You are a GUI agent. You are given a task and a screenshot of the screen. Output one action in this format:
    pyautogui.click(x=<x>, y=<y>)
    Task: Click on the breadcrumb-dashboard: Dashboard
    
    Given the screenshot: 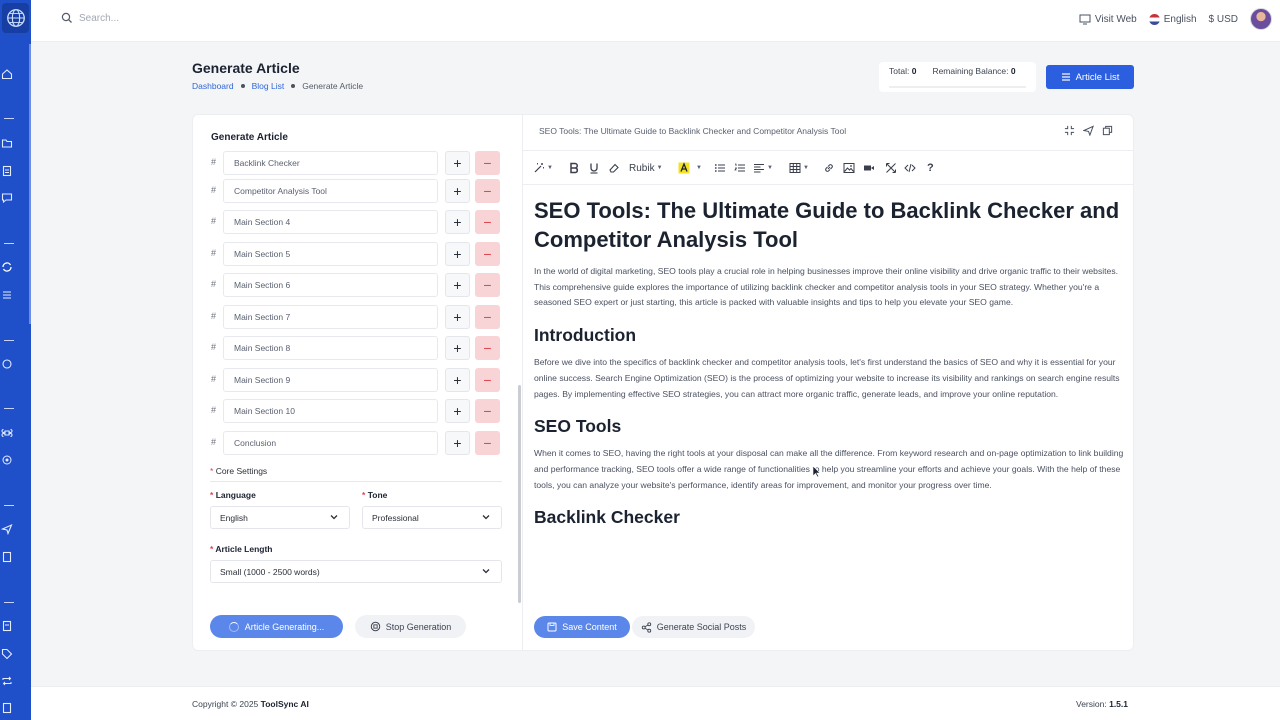 What is the action you would take?
    pyautogui.click(x=213, y=86)
    